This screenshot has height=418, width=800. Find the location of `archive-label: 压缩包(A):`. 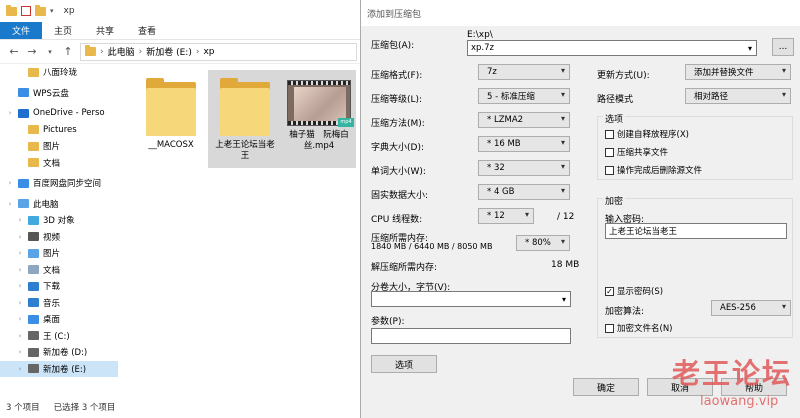

archive-label: 压缩包(A): is located at coordinates (393, 46).